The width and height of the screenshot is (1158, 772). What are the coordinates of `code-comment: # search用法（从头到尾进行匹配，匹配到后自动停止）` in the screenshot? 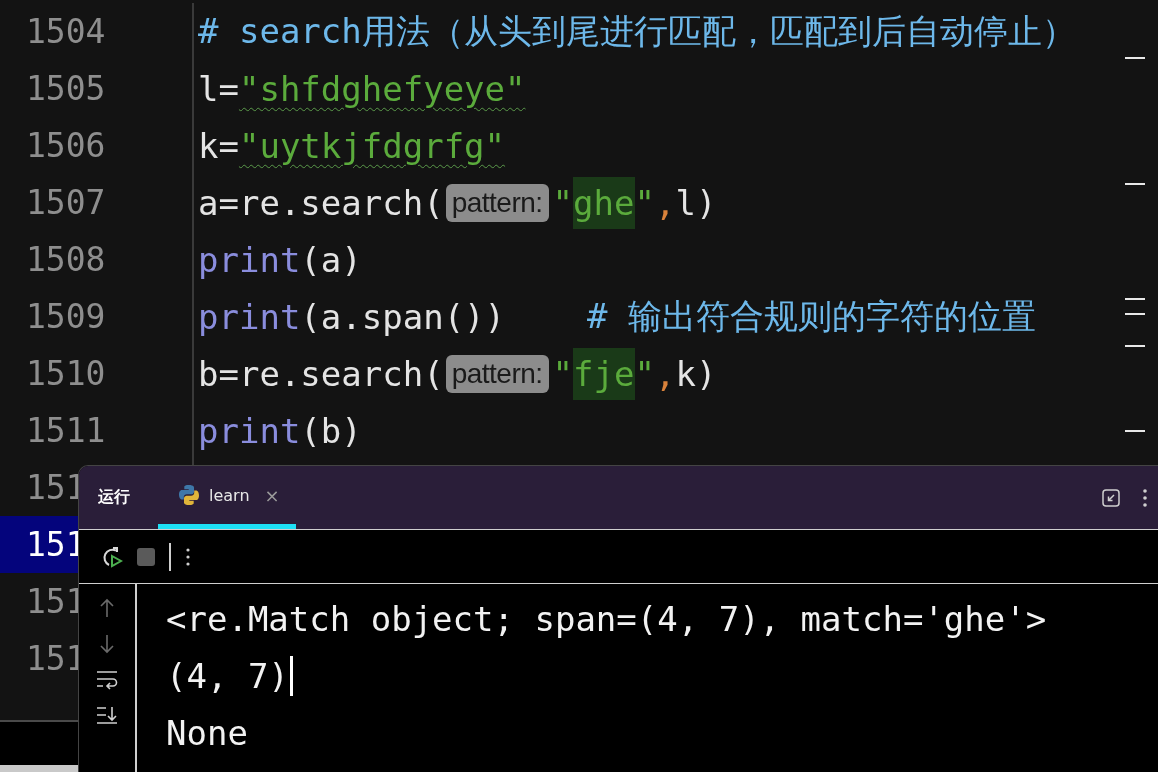 It's located at (637, 31).